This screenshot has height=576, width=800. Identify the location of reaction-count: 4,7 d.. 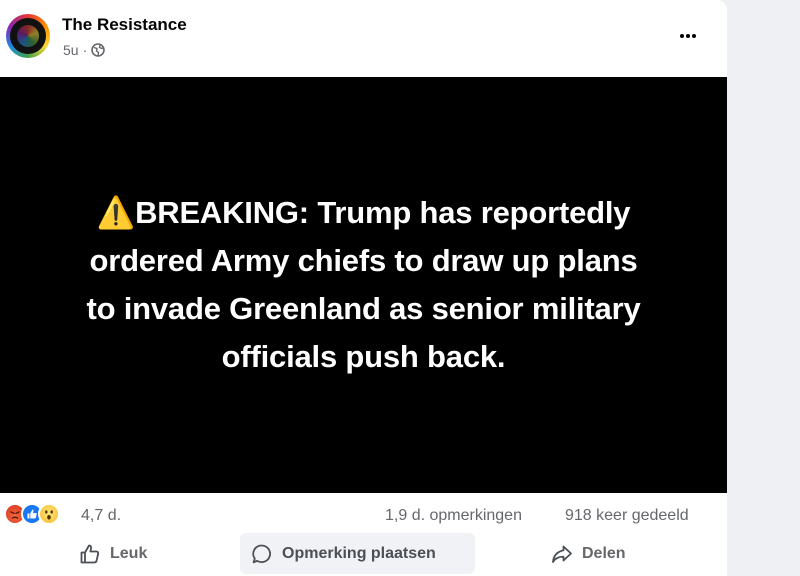
(101, 516).